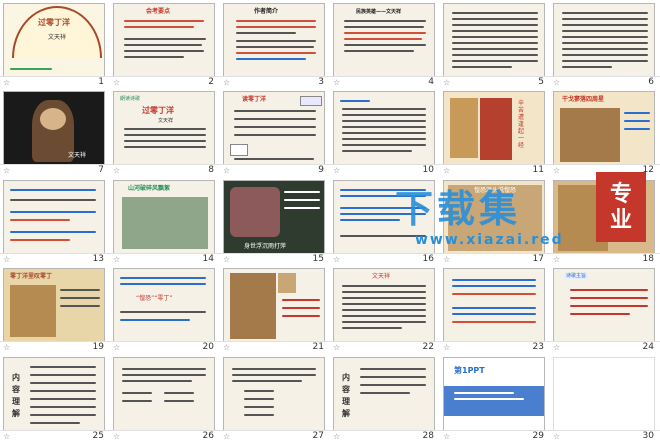  I want to click on slide-preview: 诗歌主旨, so click(604, 305).